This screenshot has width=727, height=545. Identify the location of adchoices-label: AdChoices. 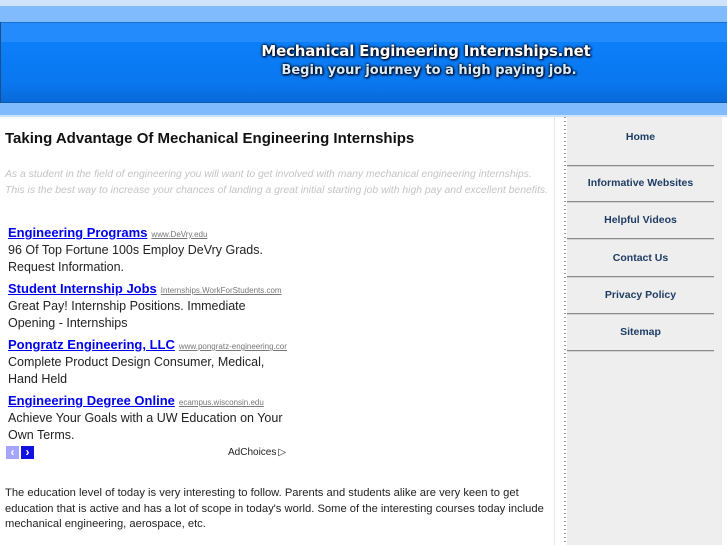
(252, 452).